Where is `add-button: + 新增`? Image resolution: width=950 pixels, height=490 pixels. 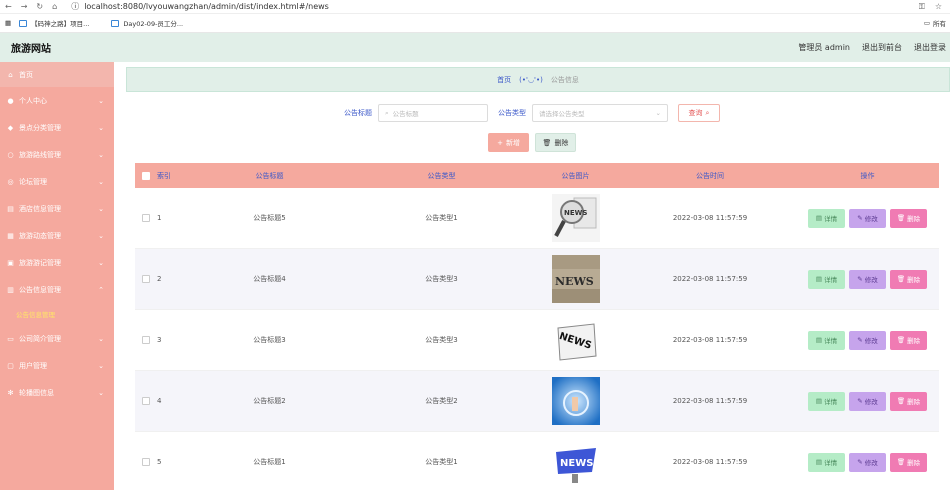 add-button: + 新增 is located at coordinates (508, 142).